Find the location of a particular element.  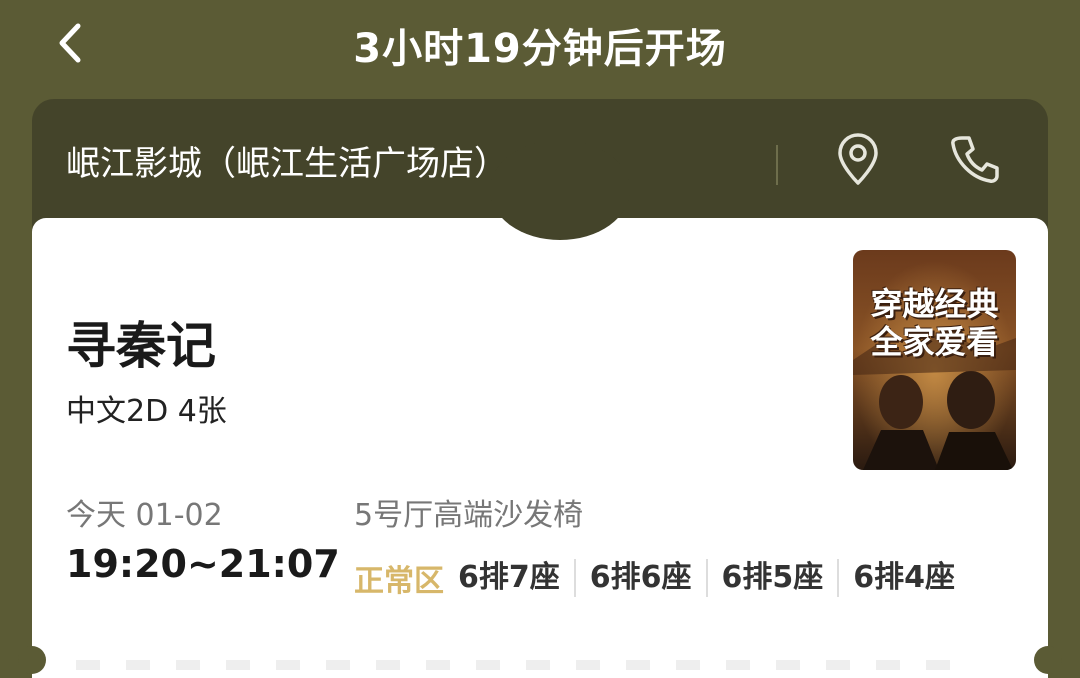

movie-info: 中文2D 4张 is located at coordinates (146, 411).